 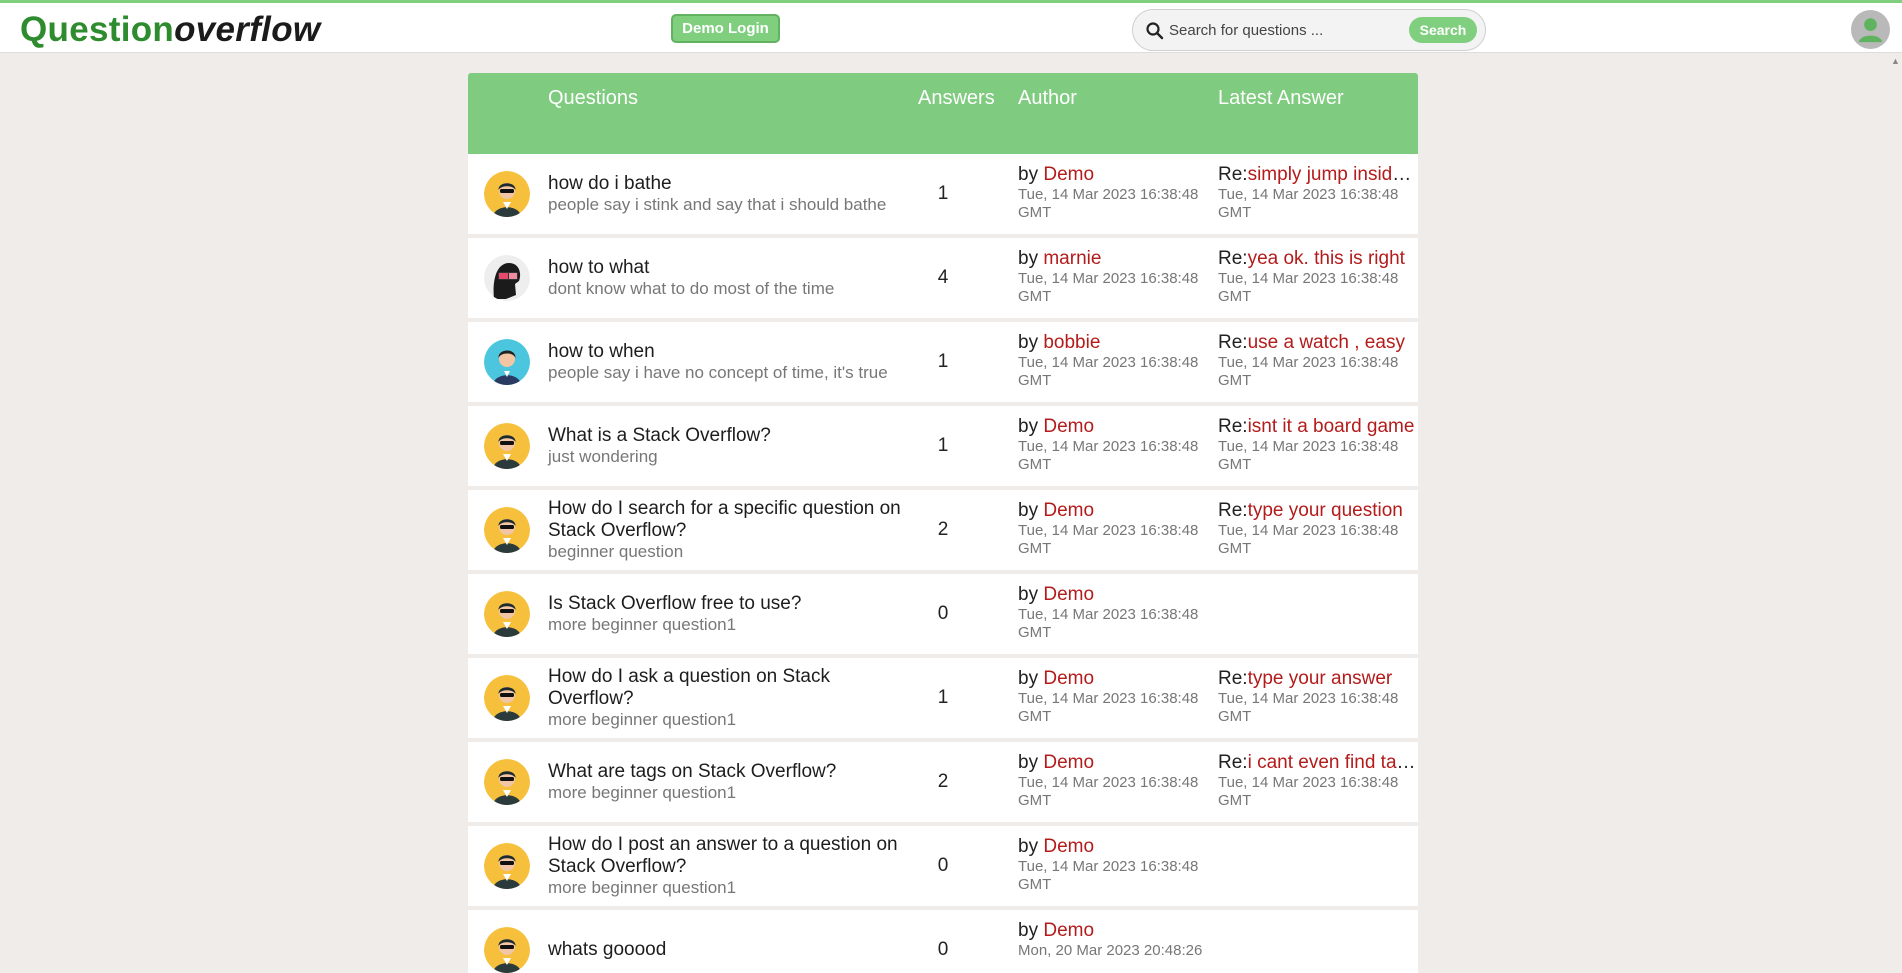 I want to click on question-cell: whats gooood, so click(x=733, y=941).